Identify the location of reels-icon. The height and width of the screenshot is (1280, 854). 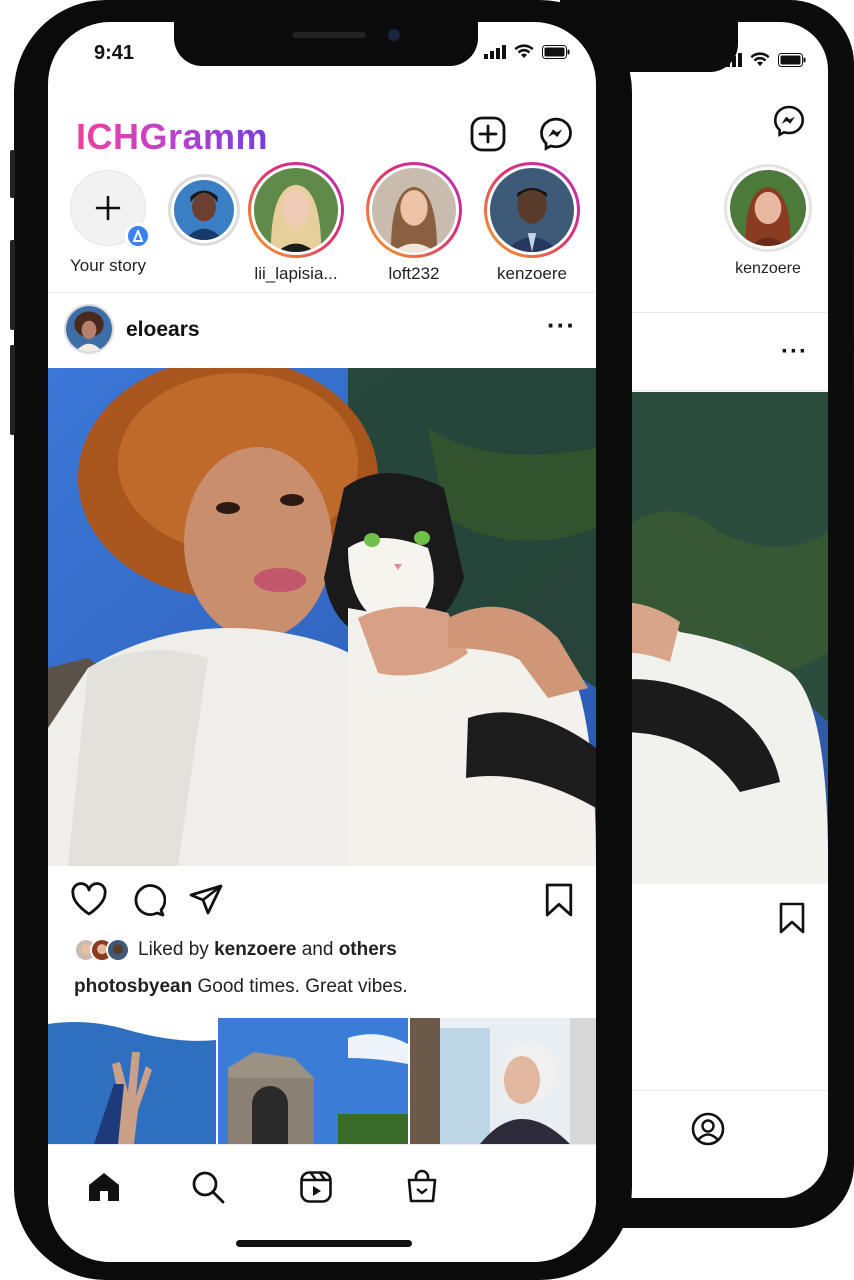
(316, 1187).